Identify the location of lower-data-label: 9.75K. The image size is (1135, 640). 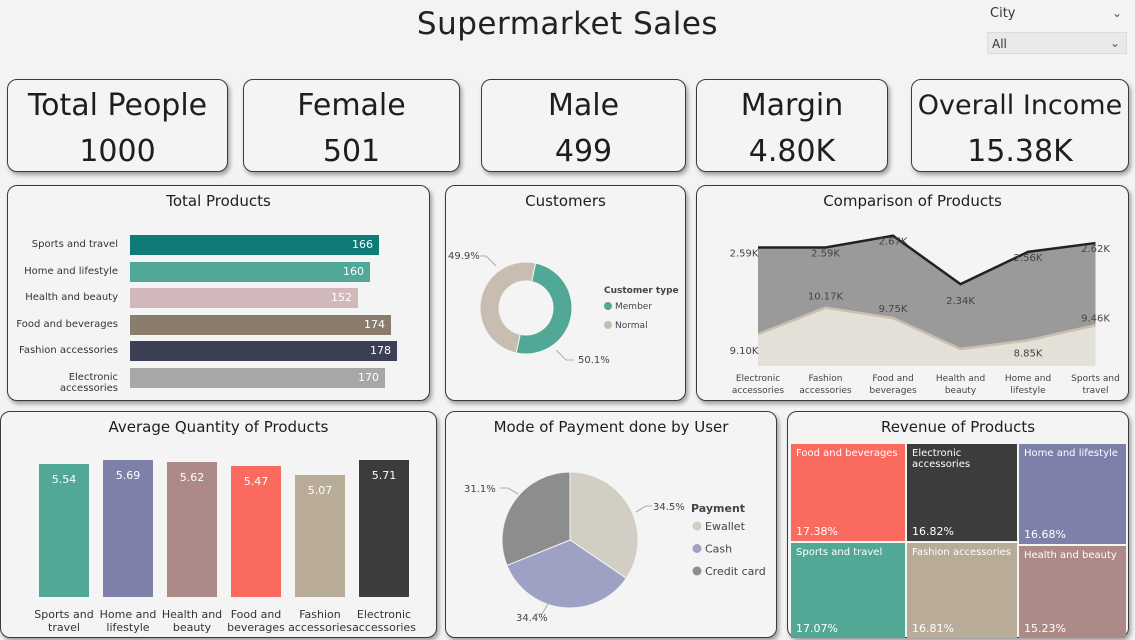
(893, 309).